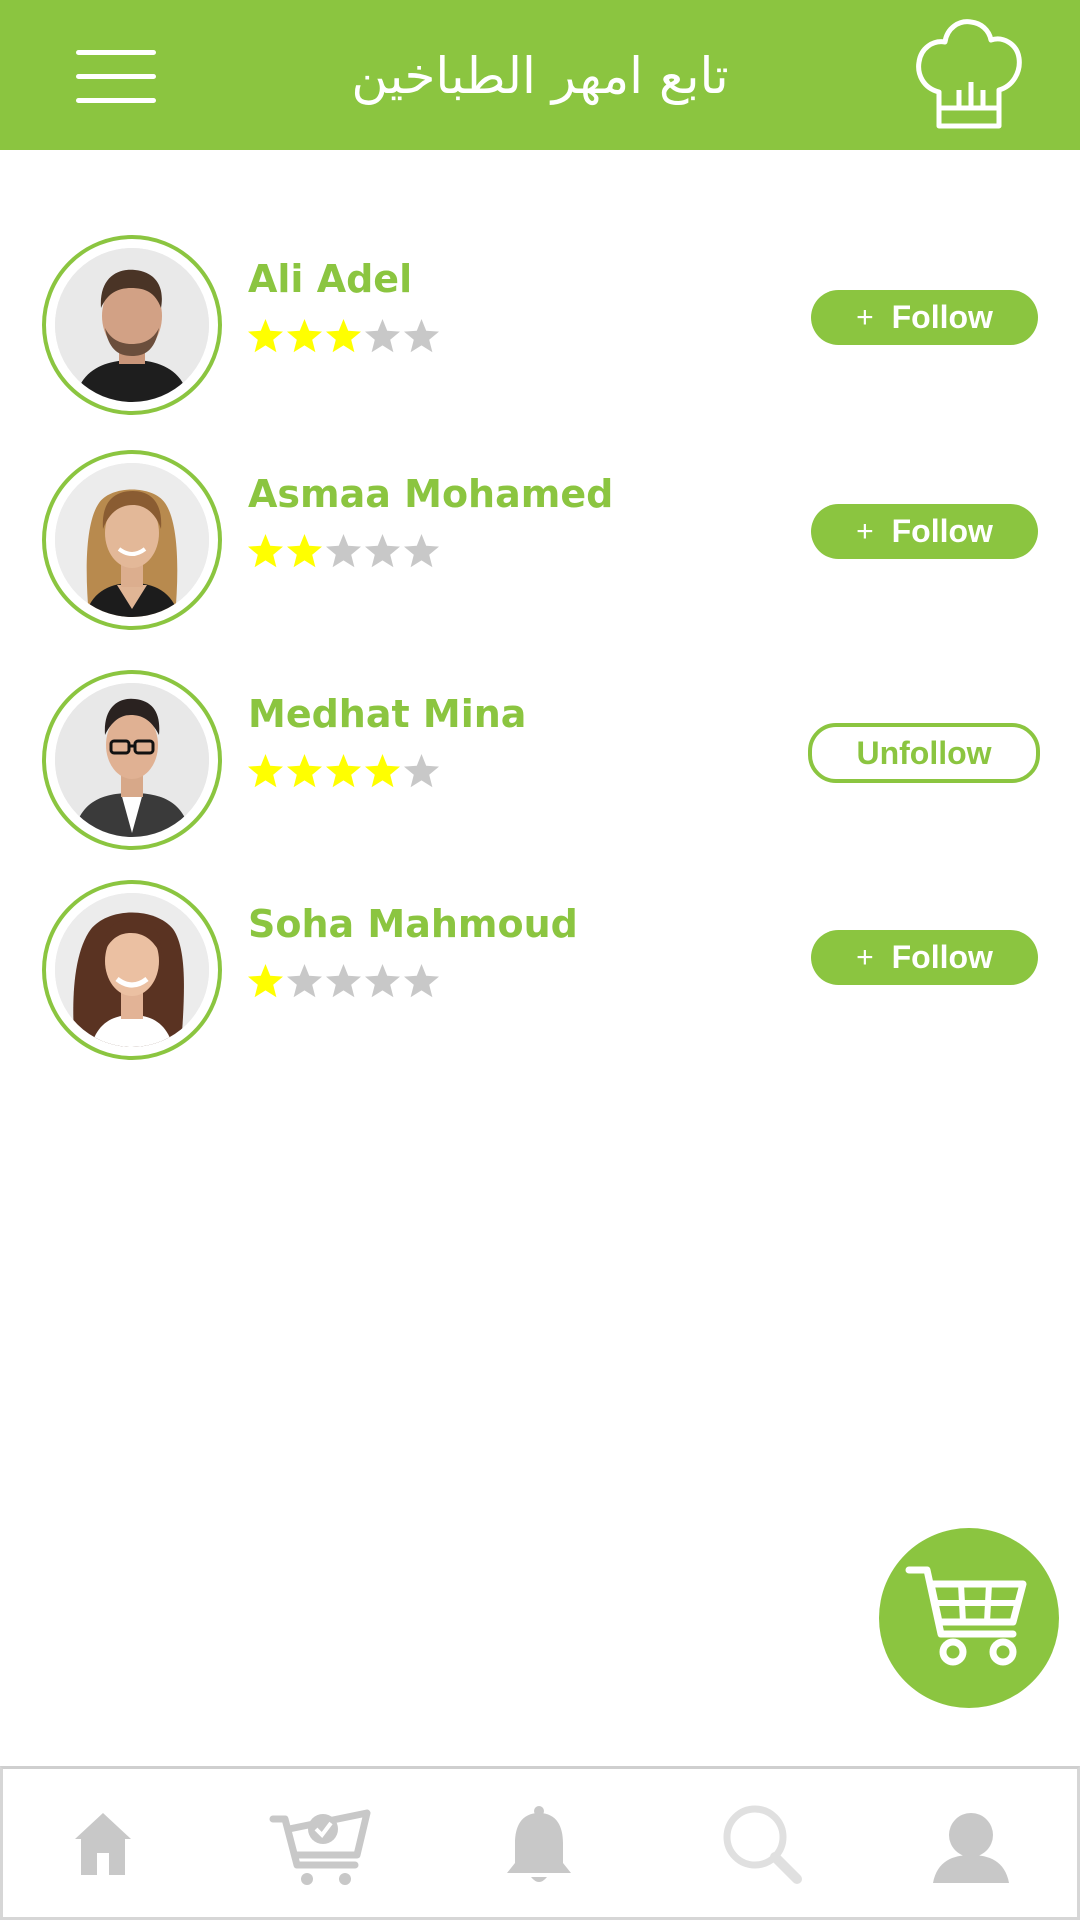  I want to click on shopping-cart-fab, so click(969, 1618).